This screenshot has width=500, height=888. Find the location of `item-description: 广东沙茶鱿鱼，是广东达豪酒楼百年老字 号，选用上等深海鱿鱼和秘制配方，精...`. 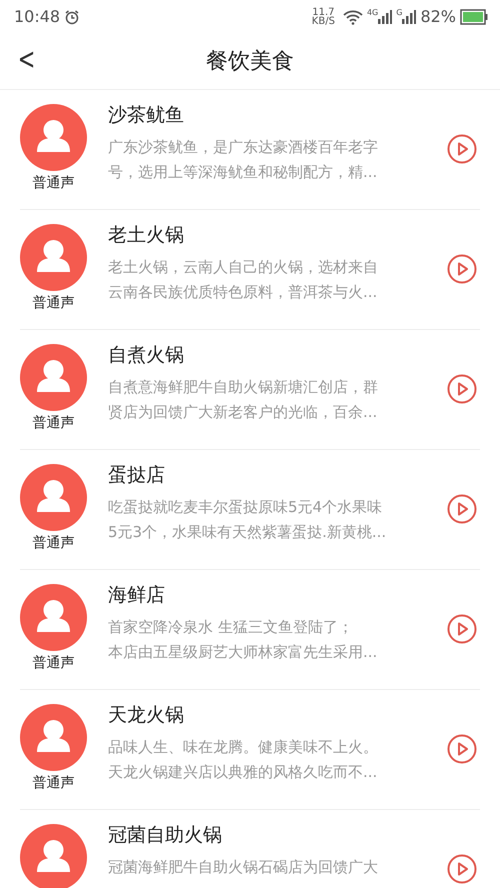

item-description: 广东沙茶鱿鱼，是广东达豪酒楼百年老字 号，选用上等深海鱿鱼和秘制配方，精... is located at coordinates (243, 159).